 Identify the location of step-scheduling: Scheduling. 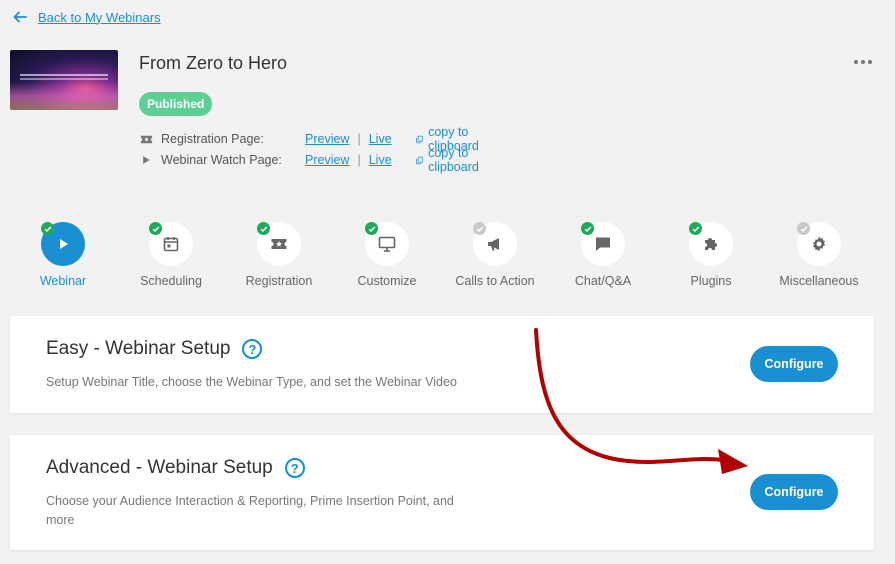
(171, 255).